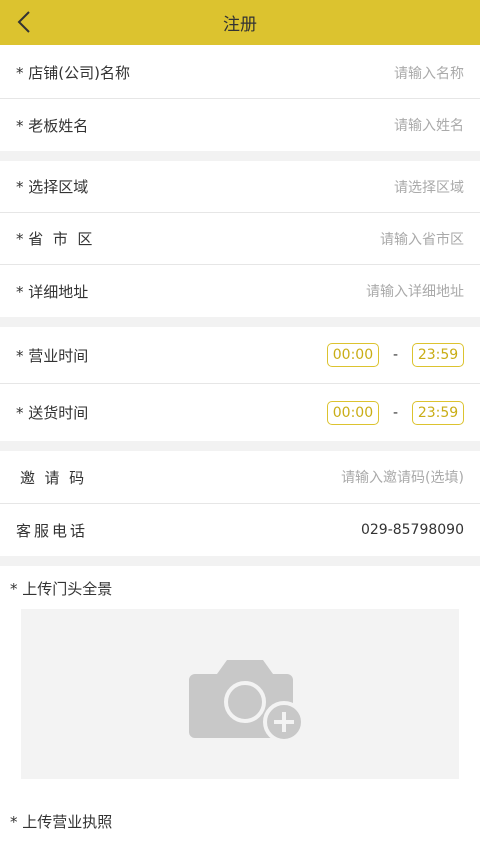 The width and height of the screenshot is (480, 846). I want to click on region-row: * 选择区域 请选择区域, so click(240, 187).